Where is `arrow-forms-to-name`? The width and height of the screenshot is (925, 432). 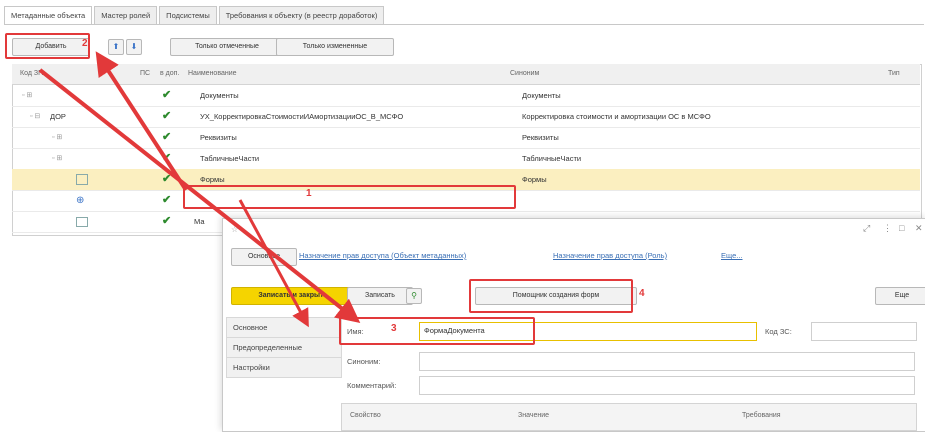 arrow-forms-to-name is located at coordinates (273, 263).